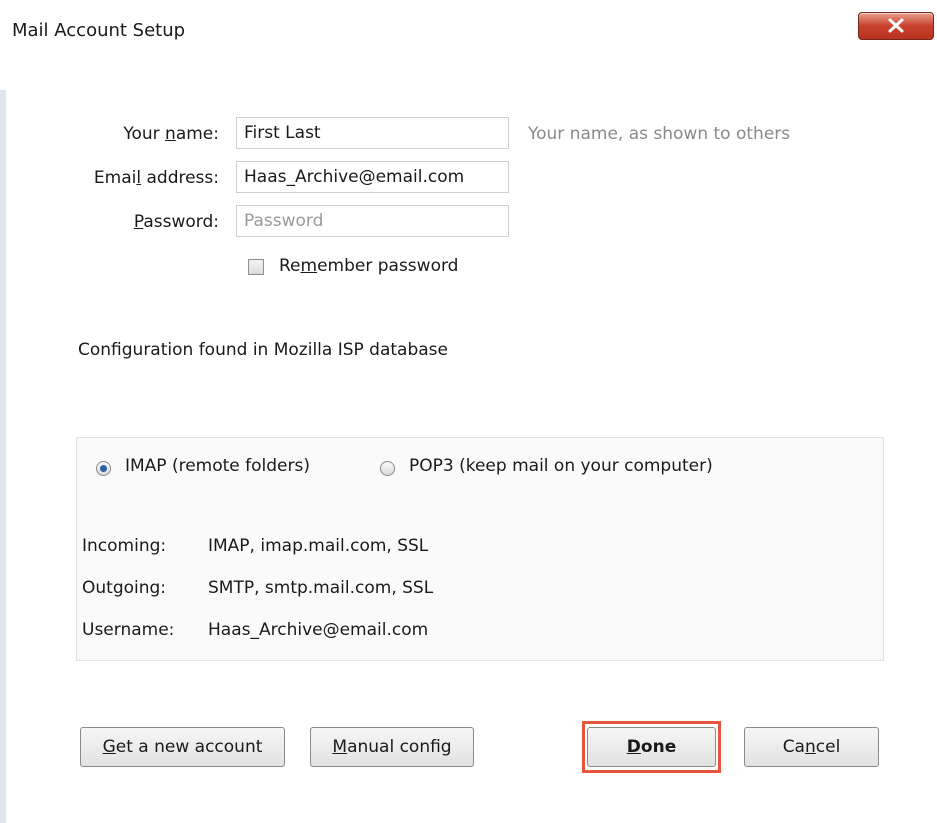 Image resolution: width=937 pixels, height=823 pixels. Describe the element at coordinates (561, 466) in the screenshot. I see `pop3-option-label: POP3 (keep mail on your computer)` at that location.